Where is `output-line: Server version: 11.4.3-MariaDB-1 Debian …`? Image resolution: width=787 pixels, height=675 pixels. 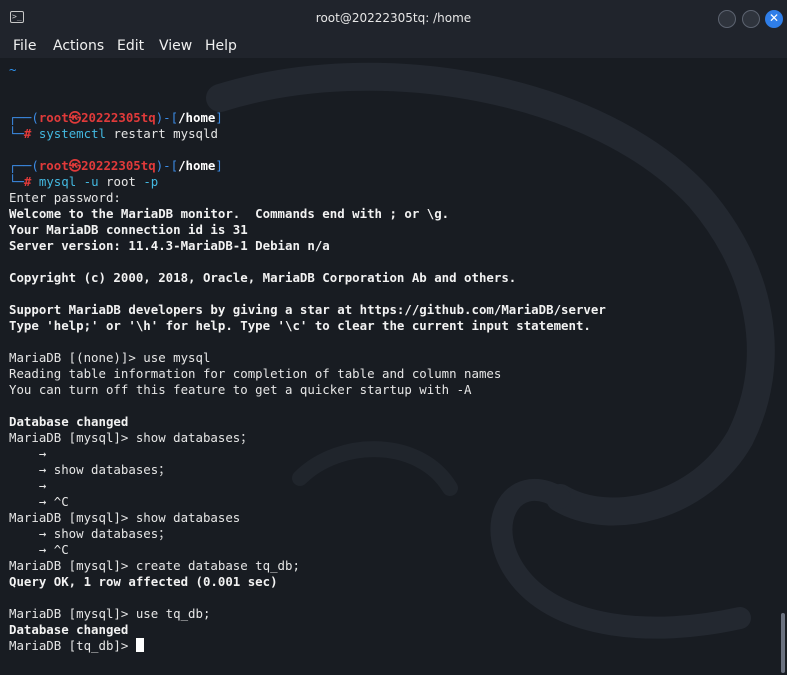 output-line: Server version: 11.4.3-MariaDB-1 Debian … is located at coordinates (169, 245).